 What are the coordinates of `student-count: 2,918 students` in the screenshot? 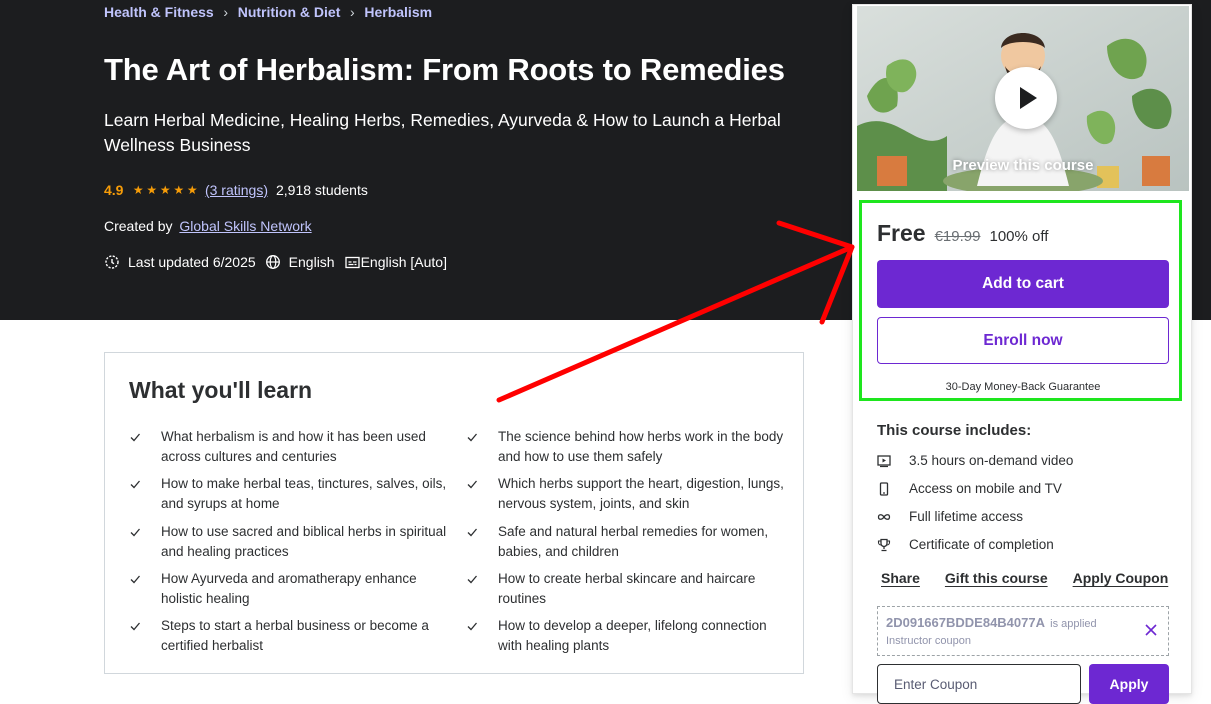 It's located at (322, 190).